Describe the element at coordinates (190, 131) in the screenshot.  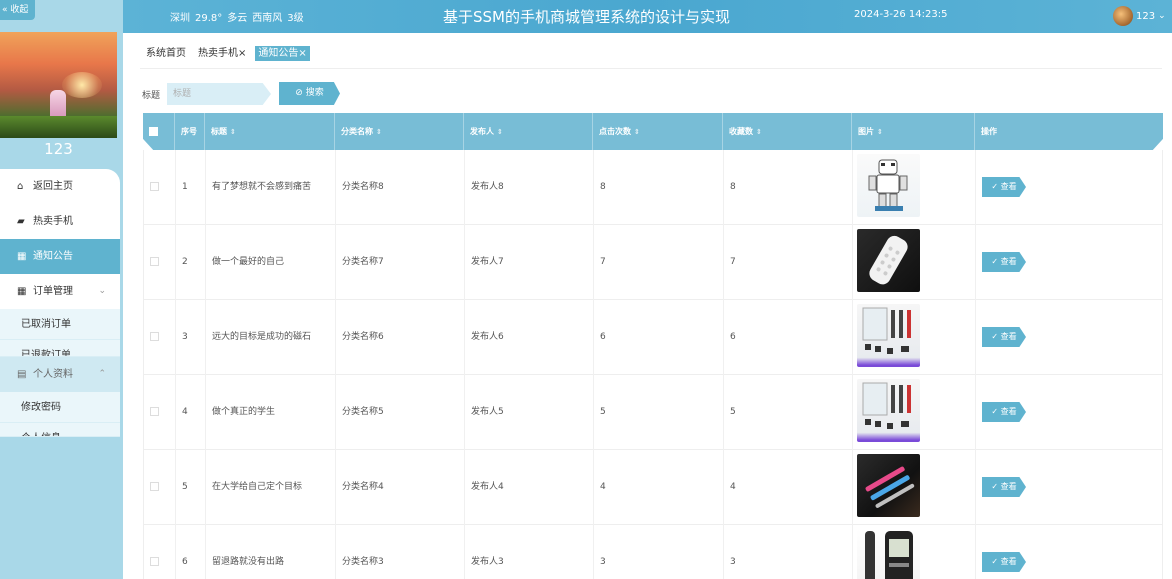
I see `header-no: 序号` at that location.